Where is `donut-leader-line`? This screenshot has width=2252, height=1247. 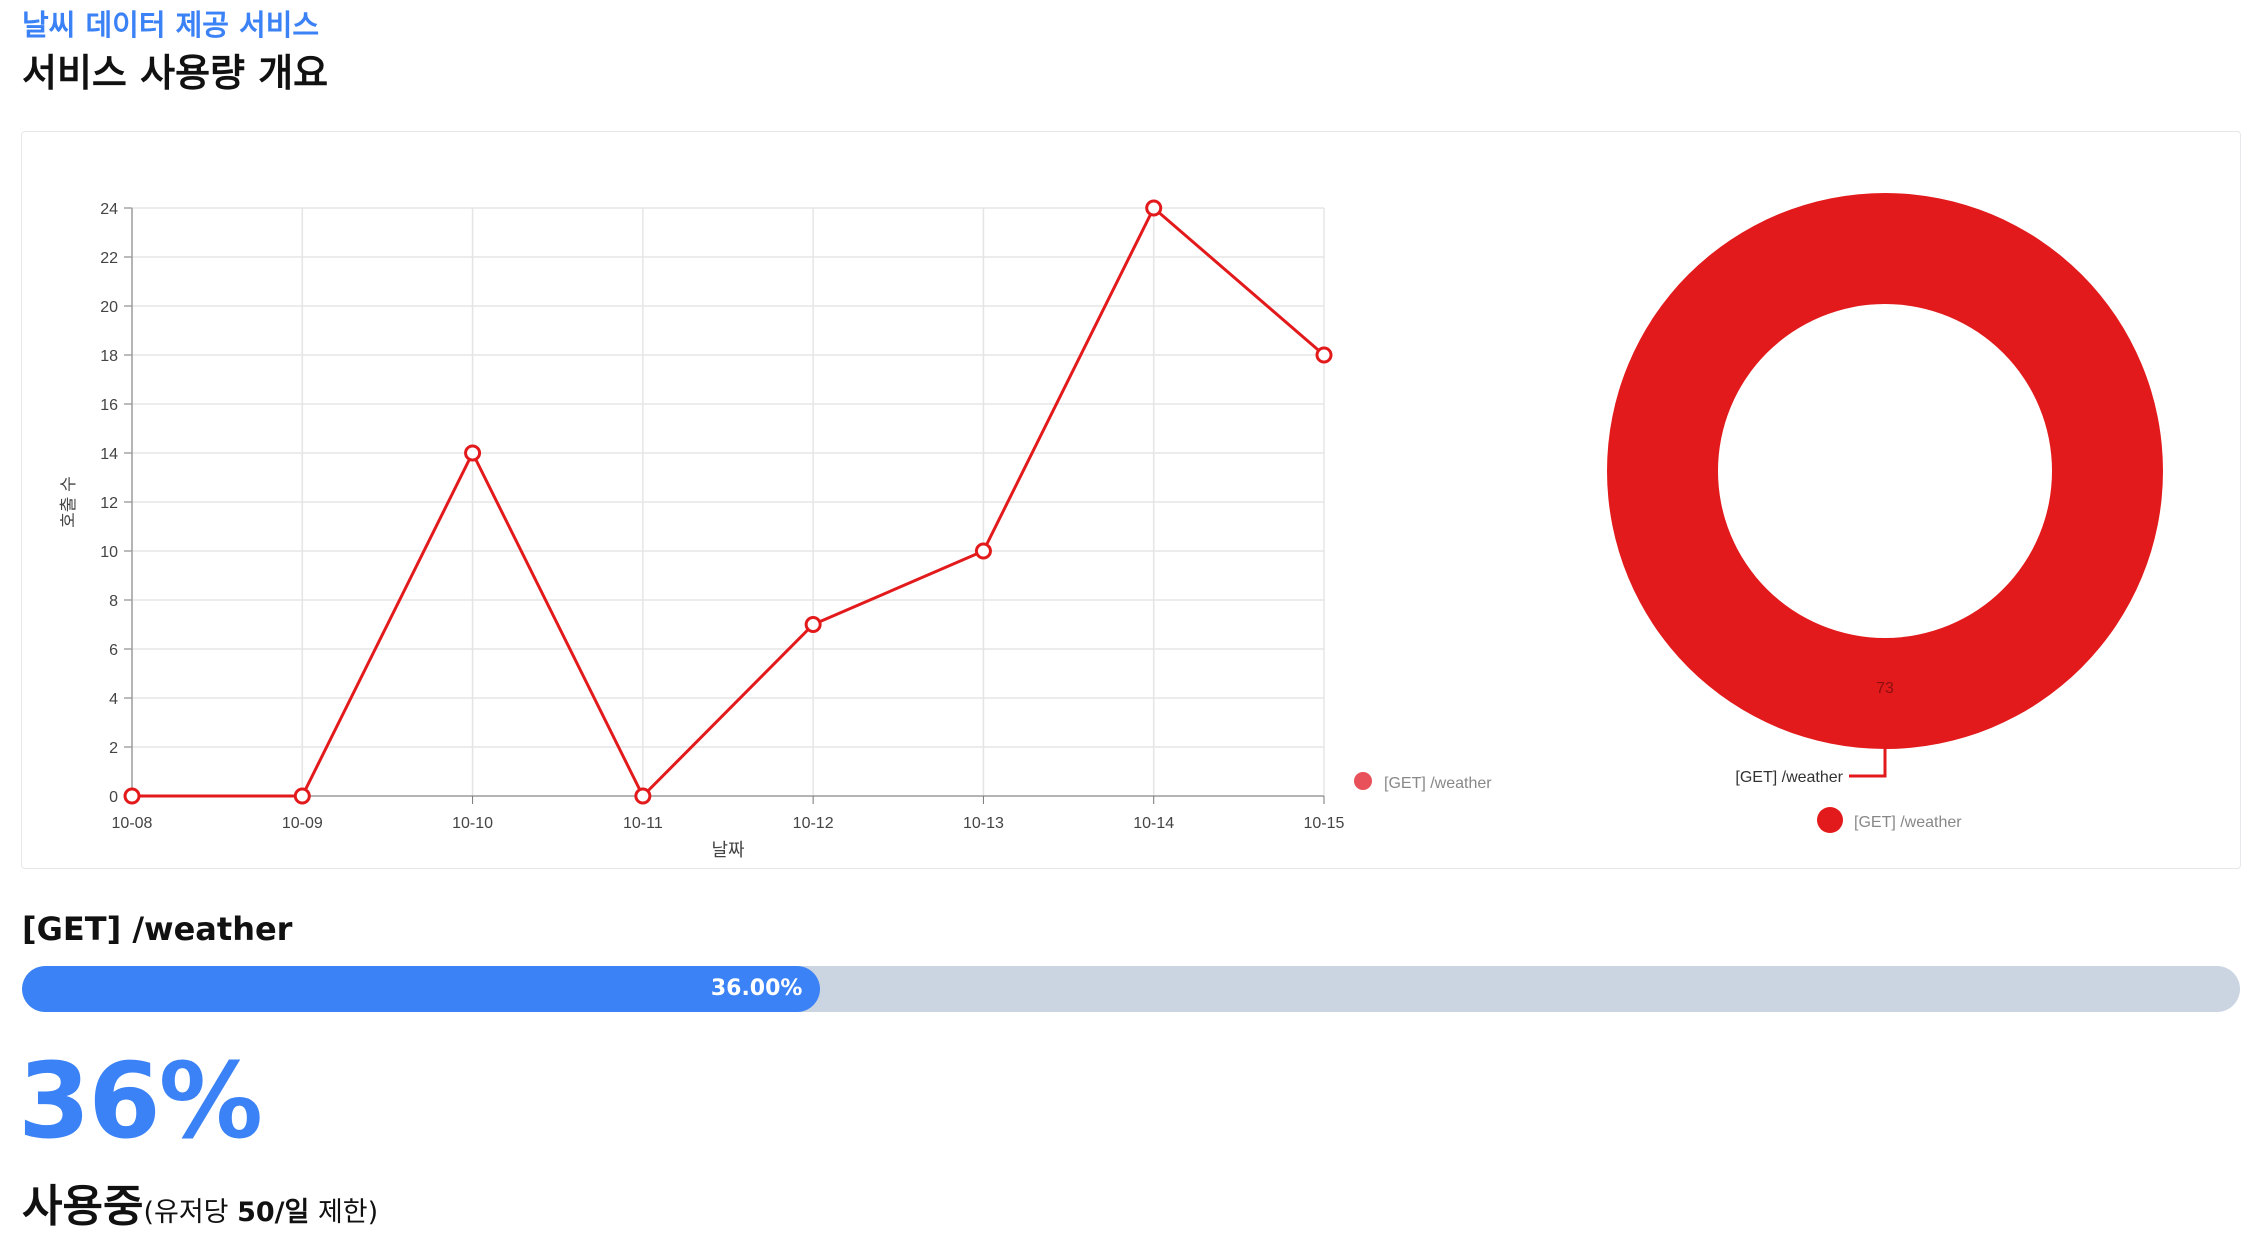 donut-leader-line is located at coordinates (1868, 763).